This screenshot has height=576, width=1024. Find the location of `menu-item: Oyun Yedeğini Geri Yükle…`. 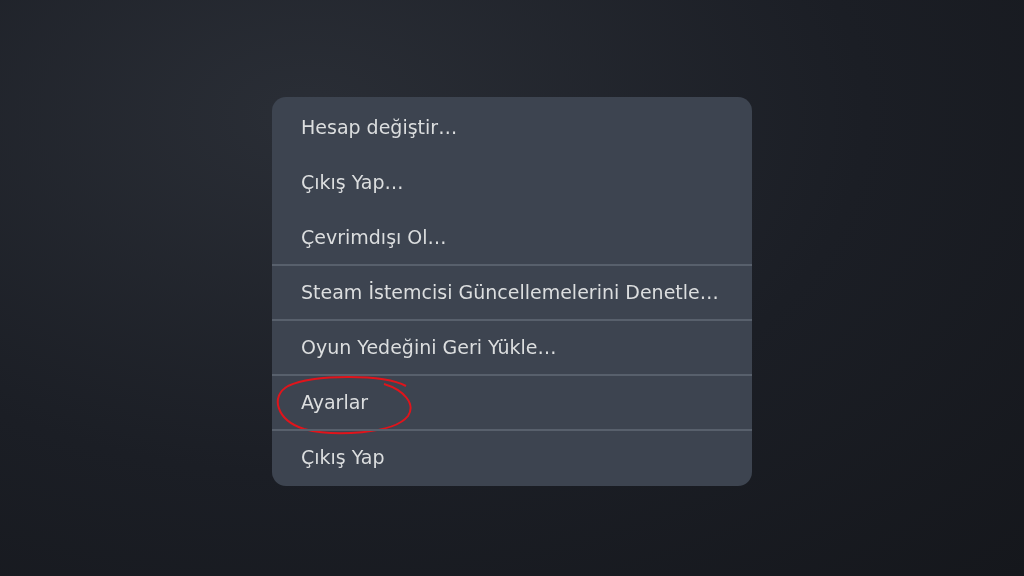

menu-item: Oyun Yedeğini Geri Yükle… is located at coordinates (512, 346).